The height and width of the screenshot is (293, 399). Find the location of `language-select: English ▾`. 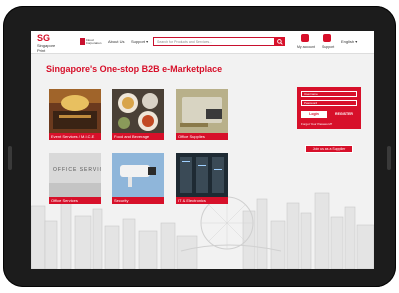

language-select: English ▾ is located at coordinates (349, 41).